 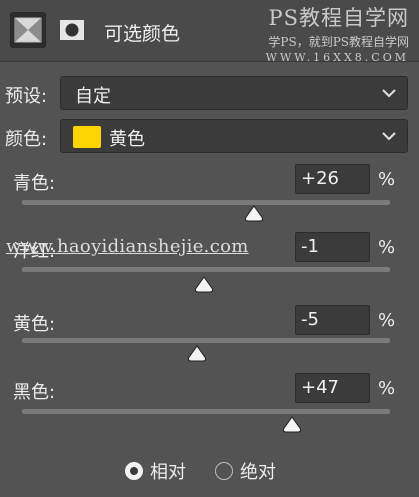 What do you see at coordinates (338, 18) in the screenshot?
I see `watermark-line1: PS教程自学网` at bounding box center [338, 18].